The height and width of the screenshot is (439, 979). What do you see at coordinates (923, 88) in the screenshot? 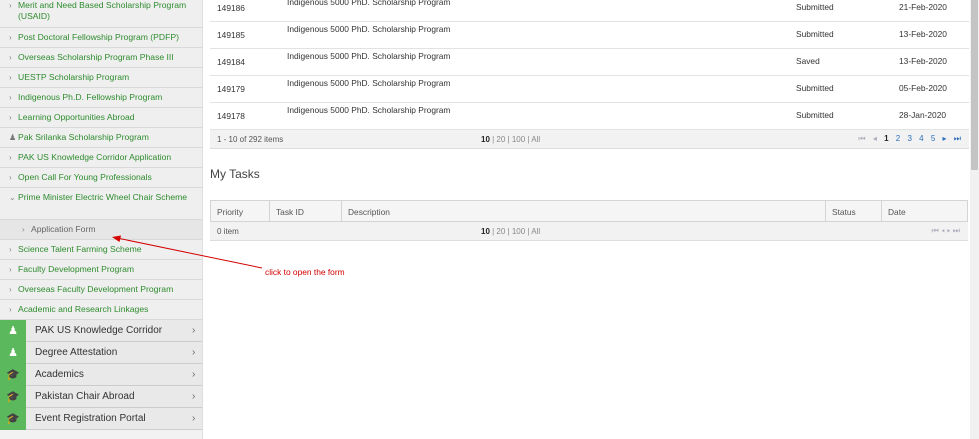
I see `application-date: 05-Feb-2020` at bounding box center [923, 88].